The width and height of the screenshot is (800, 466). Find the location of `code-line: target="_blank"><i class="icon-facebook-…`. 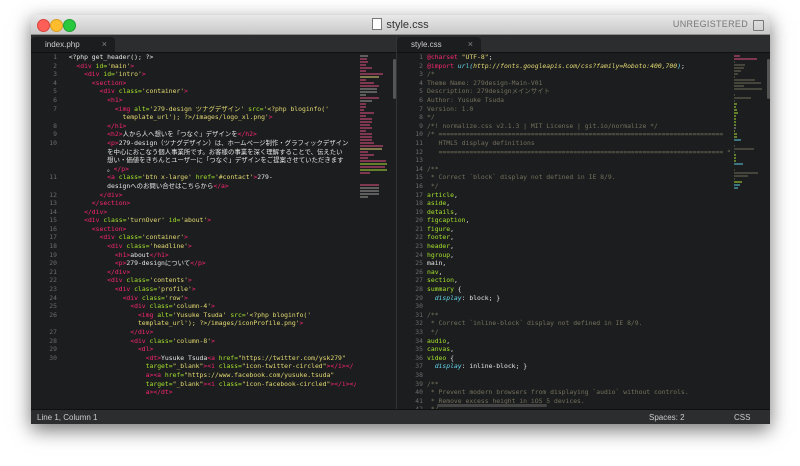

code-line: target="_blank"><i class="icon-facebook-… is located at coordinates (208, 384).